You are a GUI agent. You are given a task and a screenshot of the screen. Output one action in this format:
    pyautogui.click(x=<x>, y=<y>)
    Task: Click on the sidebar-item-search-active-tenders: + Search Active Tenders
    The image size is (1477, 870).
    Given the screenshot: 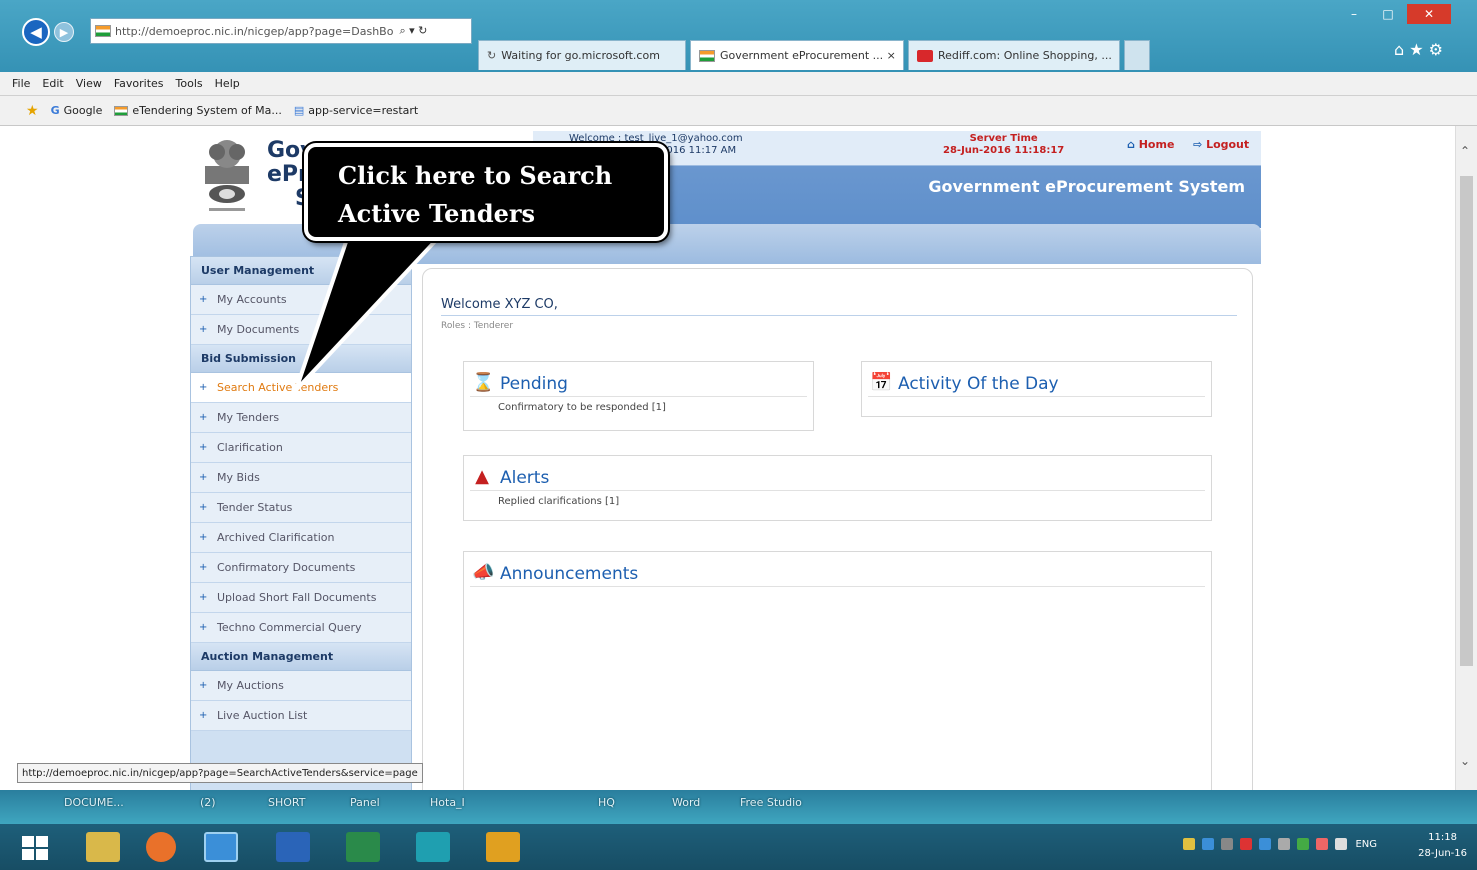 What is the action you would take?
    pyautogui.click(x=301, y=388)
    